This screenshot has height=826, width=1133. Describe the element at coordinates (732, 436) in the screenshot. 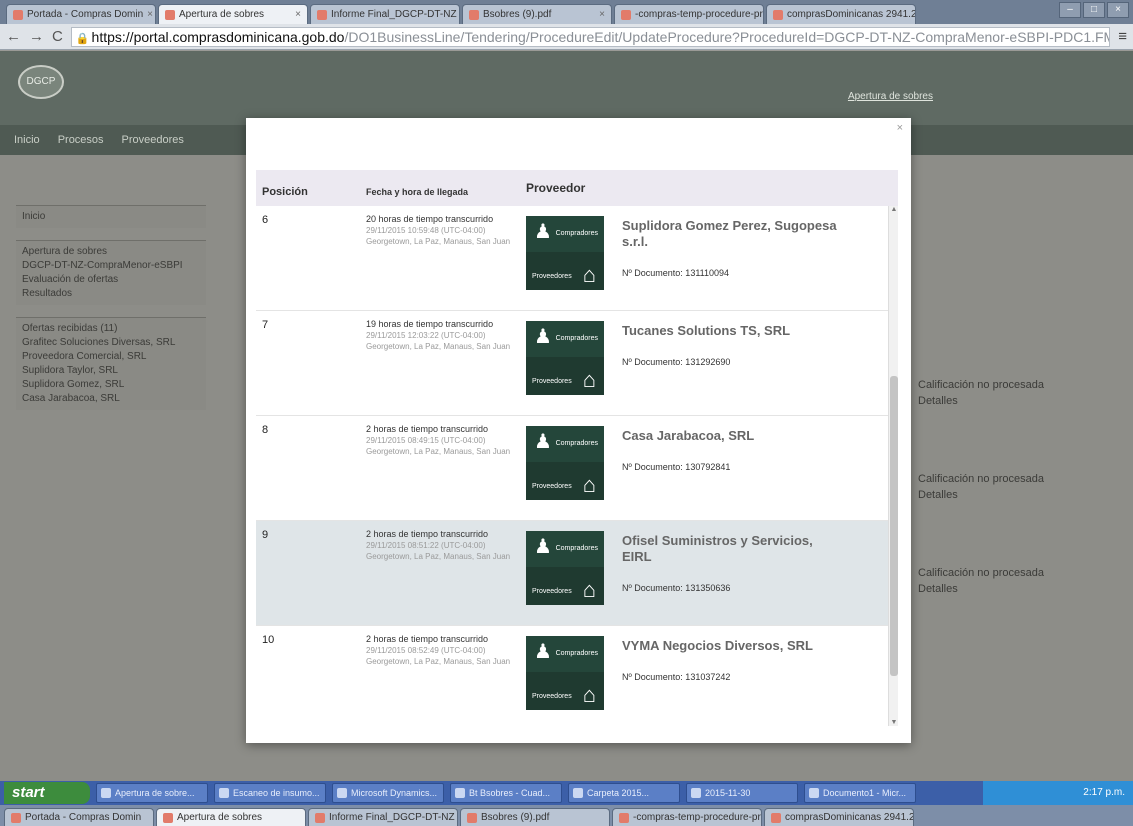

I see `provider-name: Casa Jarabacoa, SRL` at that location.